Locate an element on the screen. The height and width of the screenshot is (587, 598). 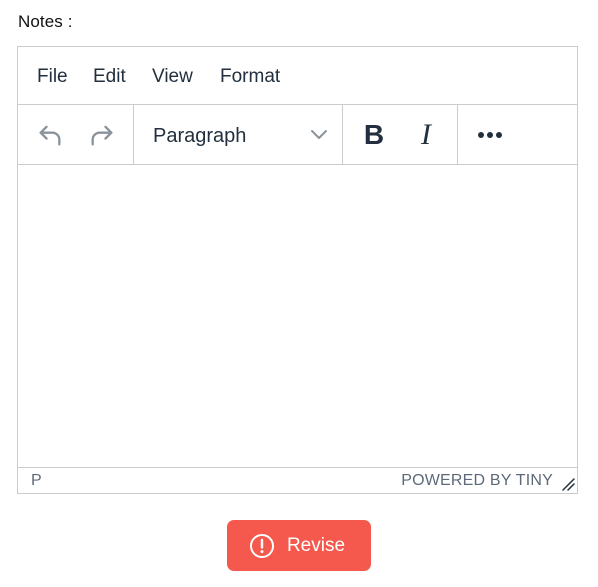
undo-icon is located at coordinates (50, 135).